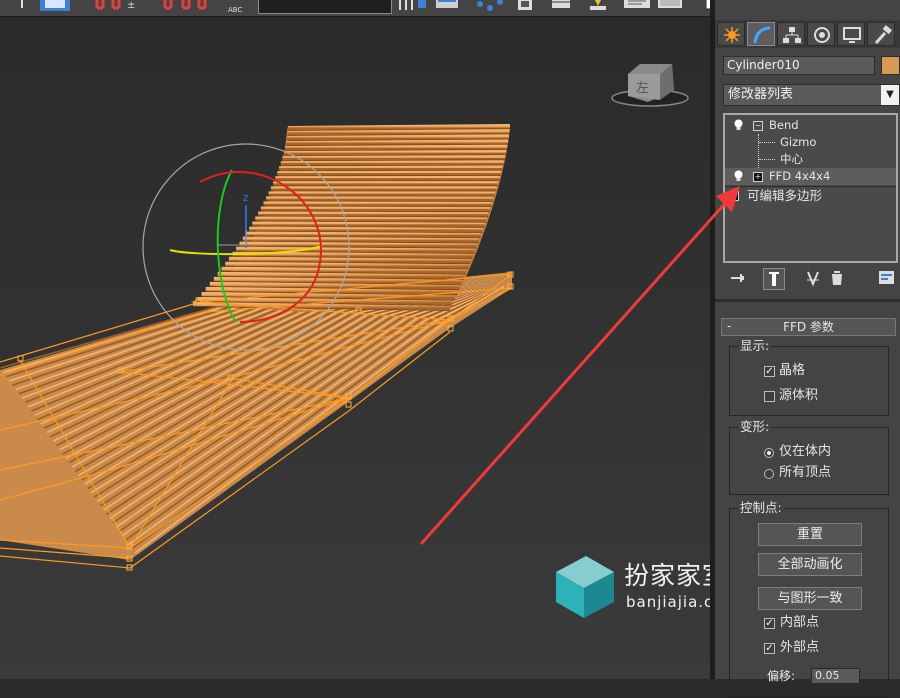  Describe the element at coordinates (781, 675) in the screenshot. I see `offset-label: 偏移:` at that location.